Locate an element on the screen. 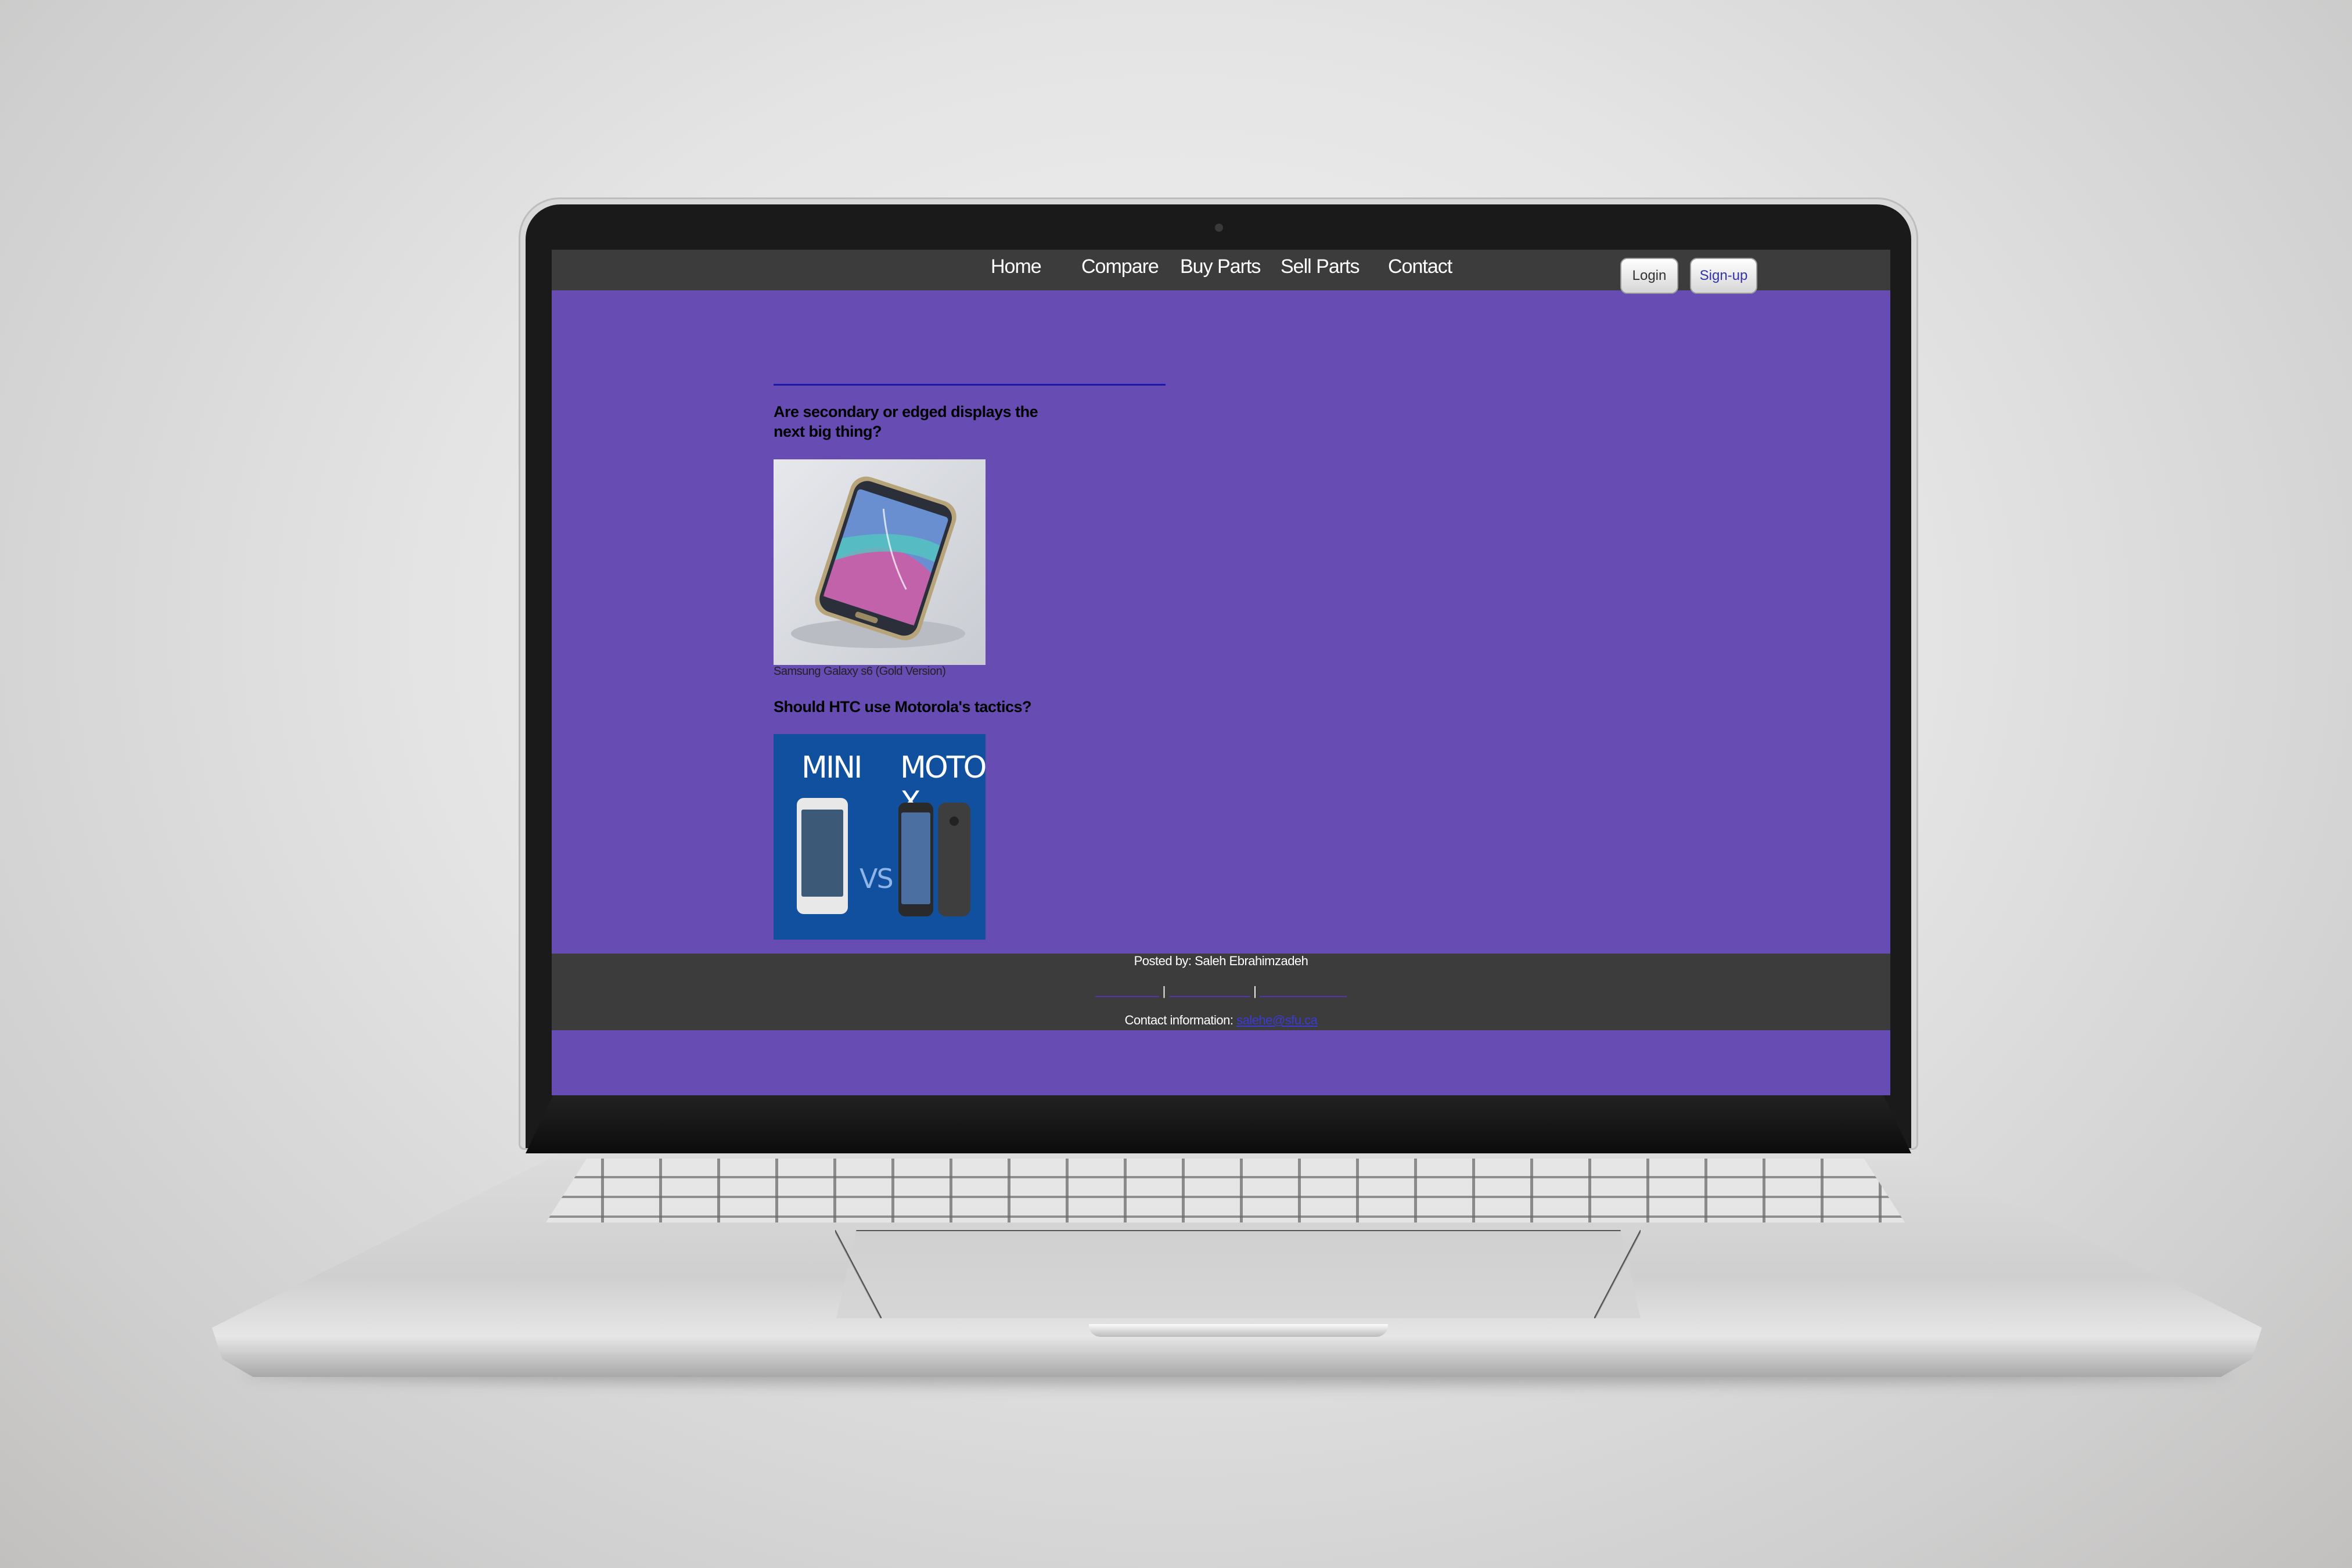  nav-contact: Contact is located at coordinates (1420, 267).